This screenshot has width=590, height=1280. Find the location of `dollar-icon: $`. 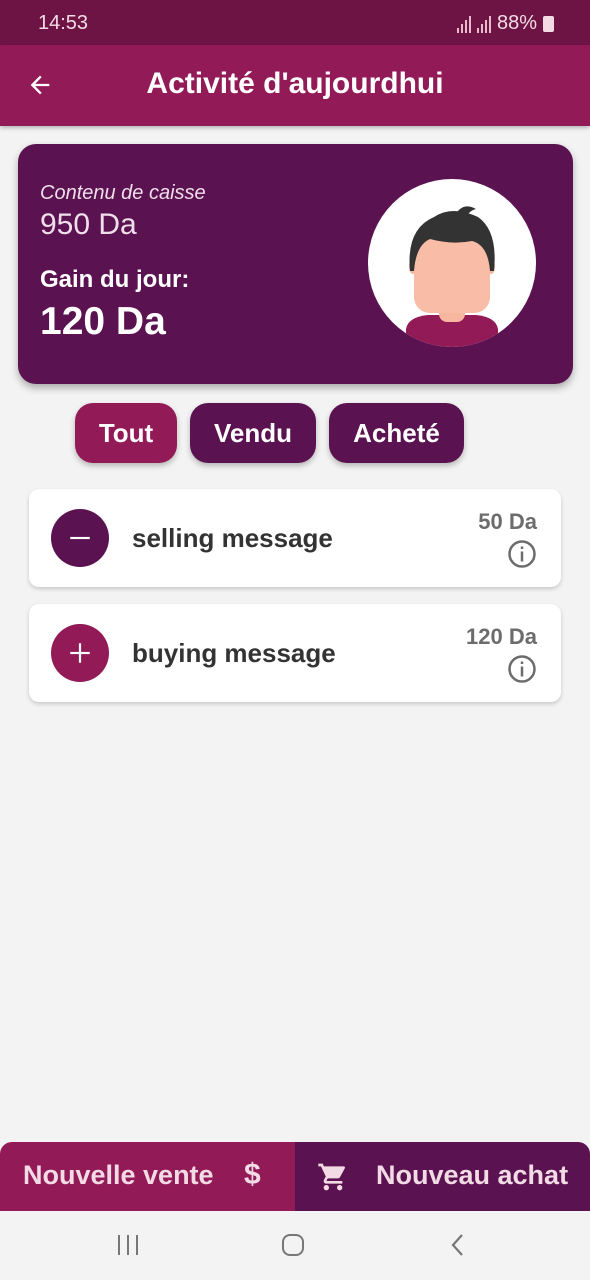

dollar-icon: $ is located at coordinates (252, 1174).